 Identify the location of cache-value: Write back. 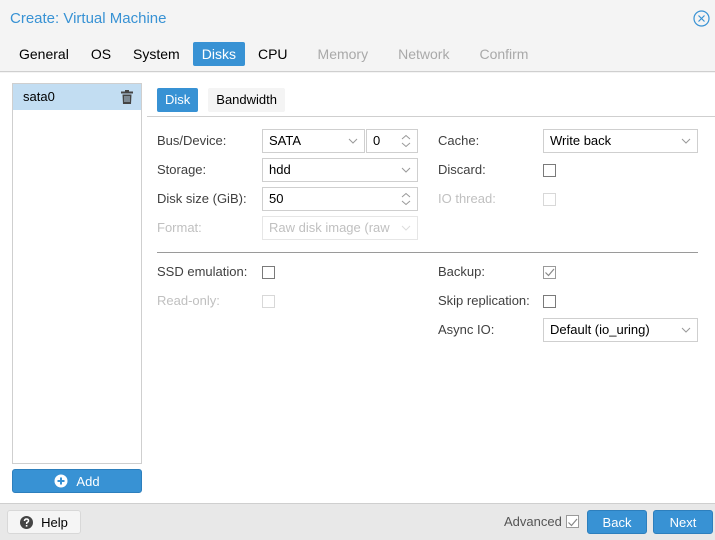
(581, 140).